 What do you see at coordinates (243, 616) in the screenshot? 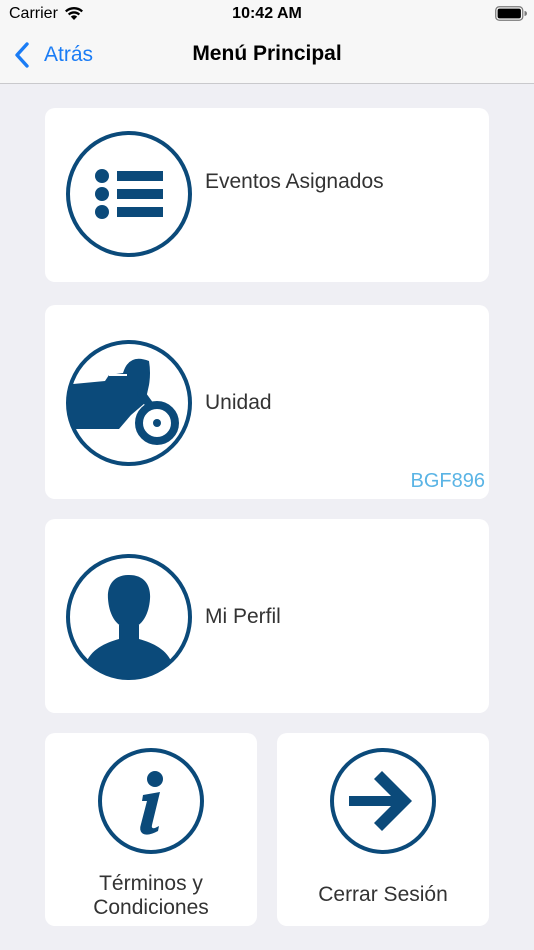
I see `my-profile-label: Mi Perfil` at bounding box center [243, 616].